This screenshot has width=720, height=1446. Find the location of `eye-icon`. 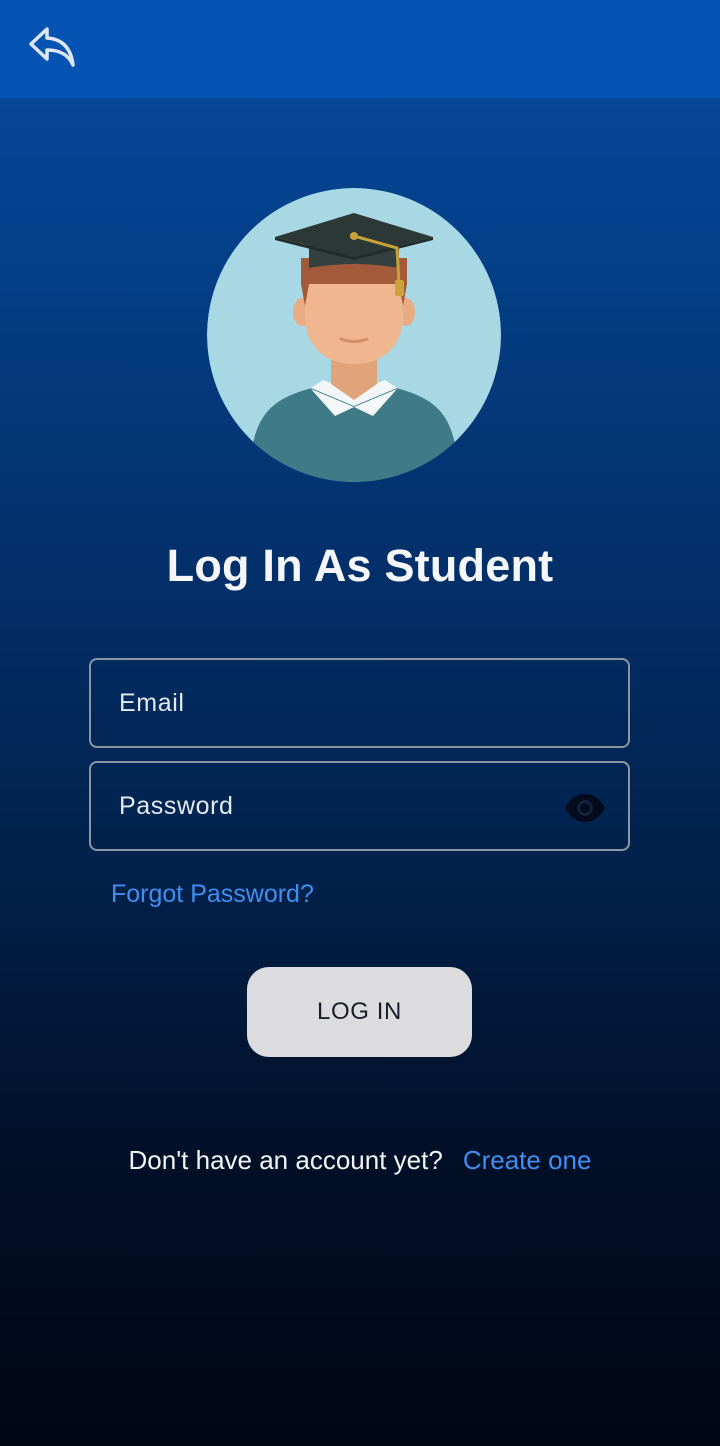

eye-icon is located at coordinates (585, 808).